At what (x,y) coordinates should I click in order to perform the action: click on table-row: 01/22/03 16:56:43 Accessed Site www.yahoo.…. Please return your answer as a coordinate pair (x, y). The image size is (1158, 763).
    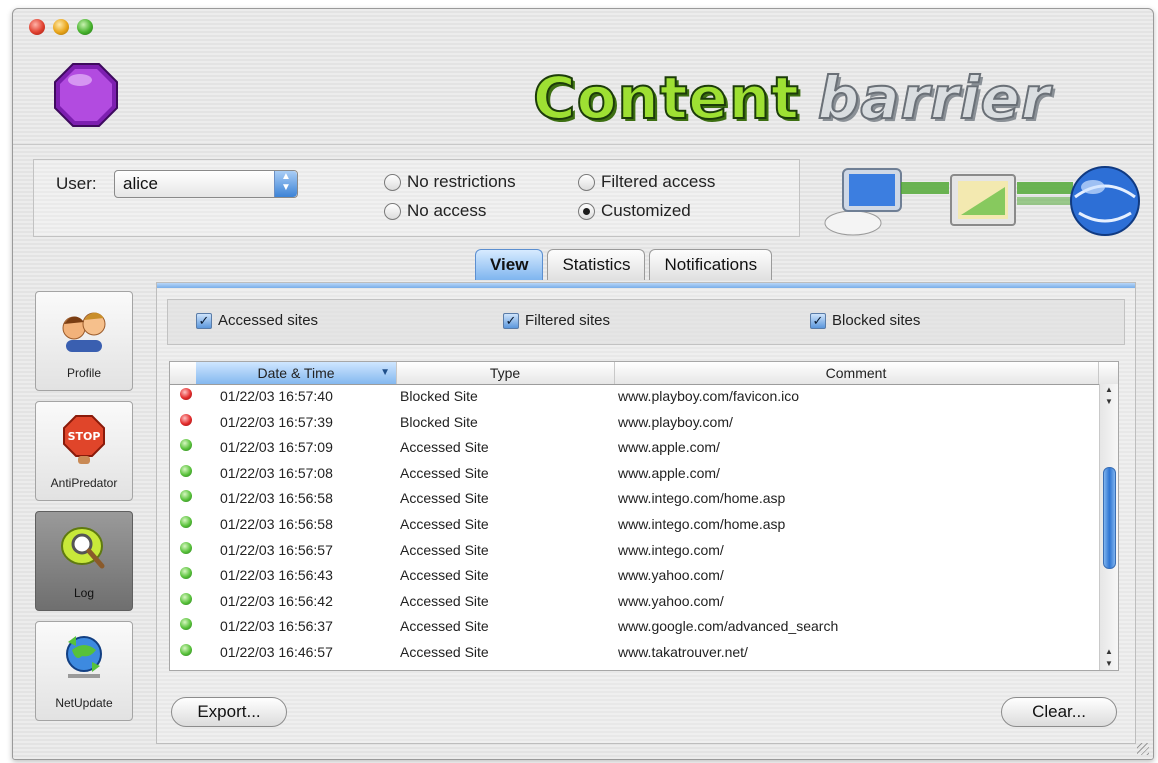
    Looking at the image, I should click on (634, 576).